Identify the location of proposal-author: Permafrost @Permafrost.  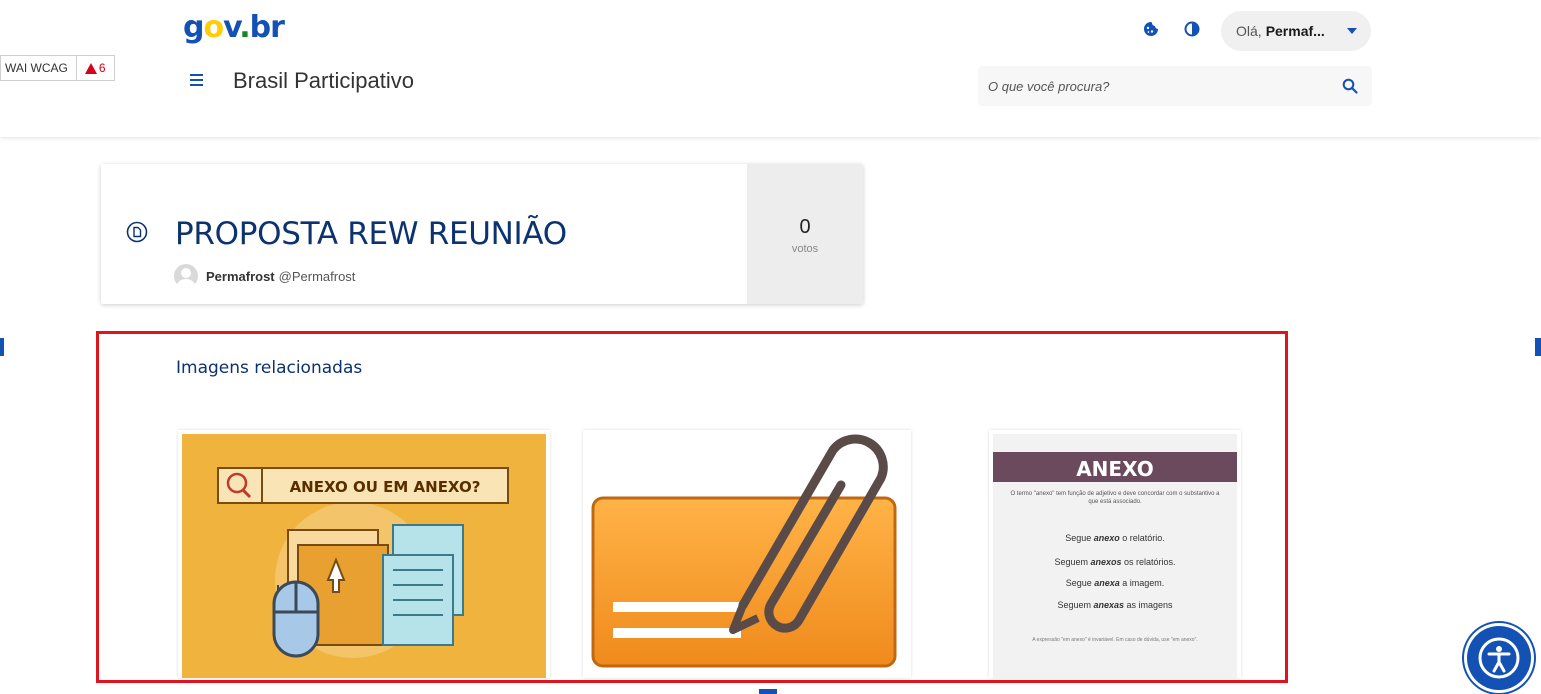
(264, 276).